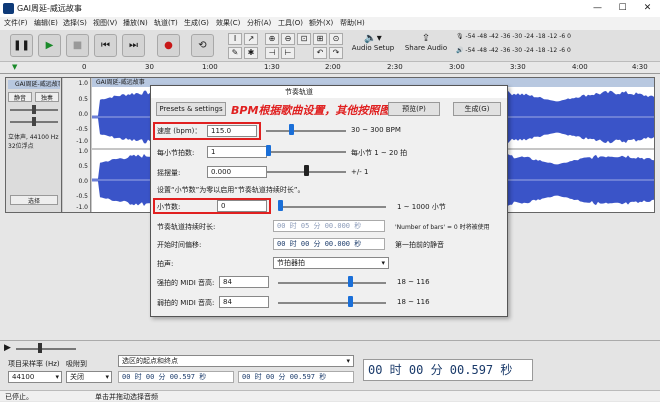 The height and width of the screenshot is (402, 660). What do you see at coordinates (329, 226) in the screenshot?
I see `duration-input: 00 时 05 分 00.000 秒` at bounding box center [329, 226].